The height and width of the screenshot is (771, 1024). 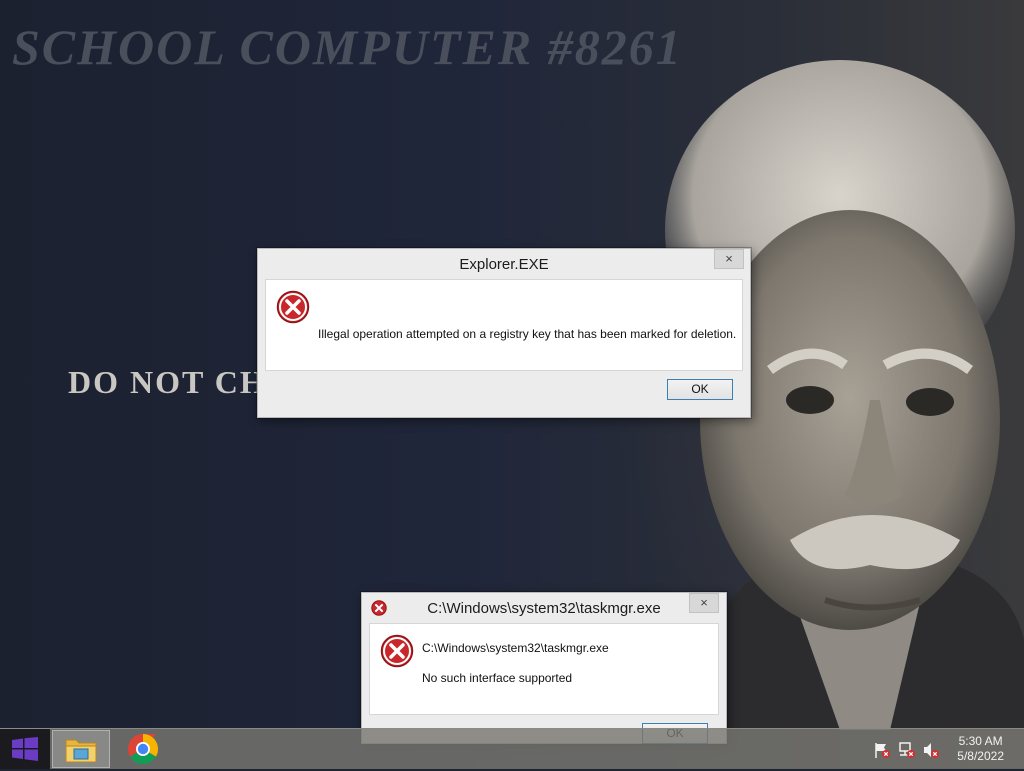 I want to click on taskbar-chrome, so click(x=143, y=749).